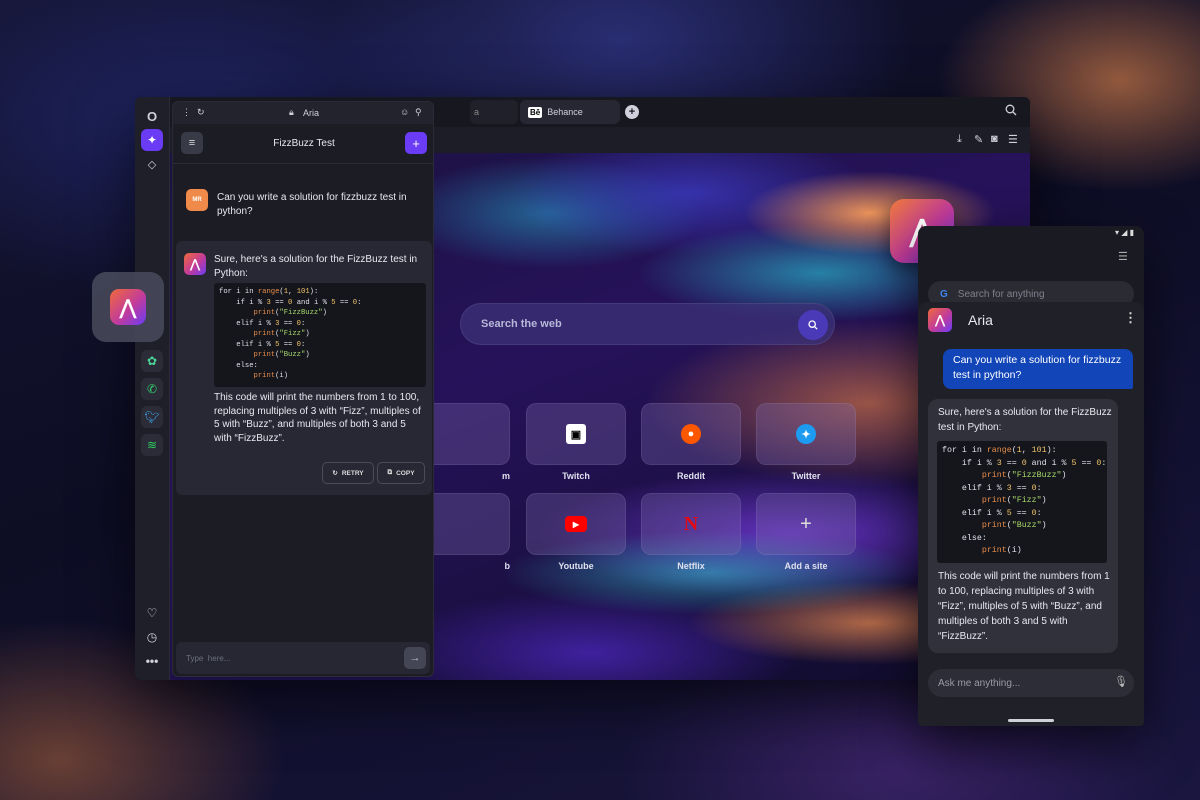 The image size is (1200, 800). I want to click on tune-icon: ☰, so click(1123, 256).